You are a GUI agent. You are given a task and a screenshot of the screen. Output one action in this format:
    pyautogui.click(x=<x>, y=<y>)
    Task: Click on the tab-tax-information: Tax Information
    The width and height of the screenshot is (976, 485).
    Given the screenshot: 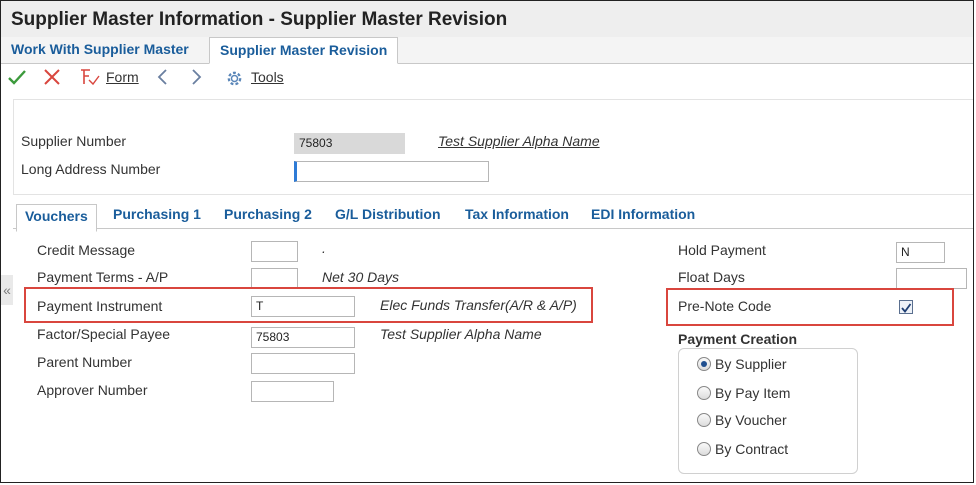 What is the action you would take?
    pyautogui.click(x=517, y=214)
    